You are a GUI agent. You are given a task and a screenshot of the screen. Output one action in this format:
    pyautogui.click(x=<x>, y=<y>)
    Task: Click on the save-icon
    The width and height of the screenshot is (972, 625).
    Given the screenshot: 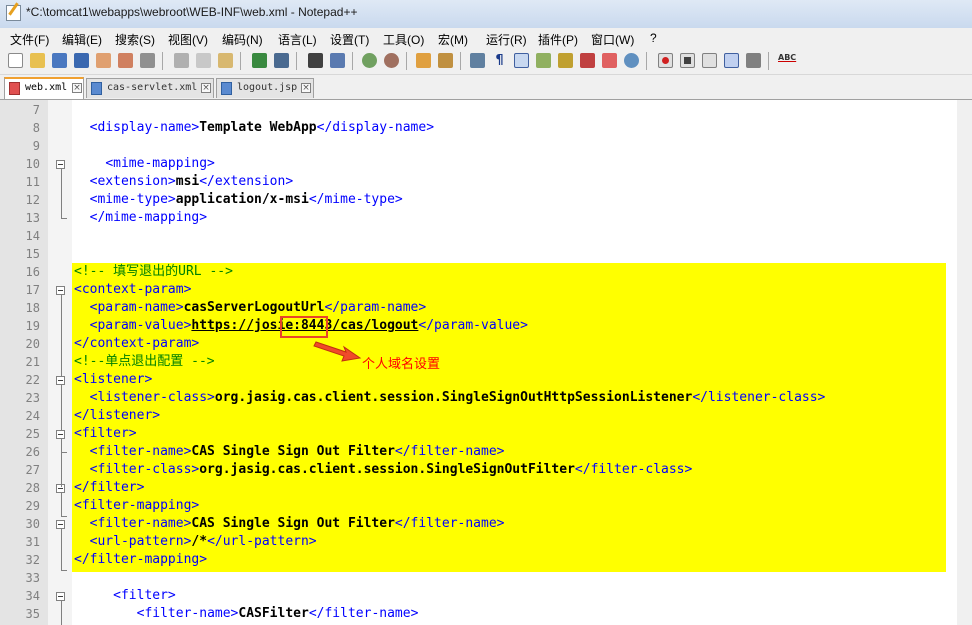 What is the action you would take?
    pyautogui.click(x=59, y=60)
    